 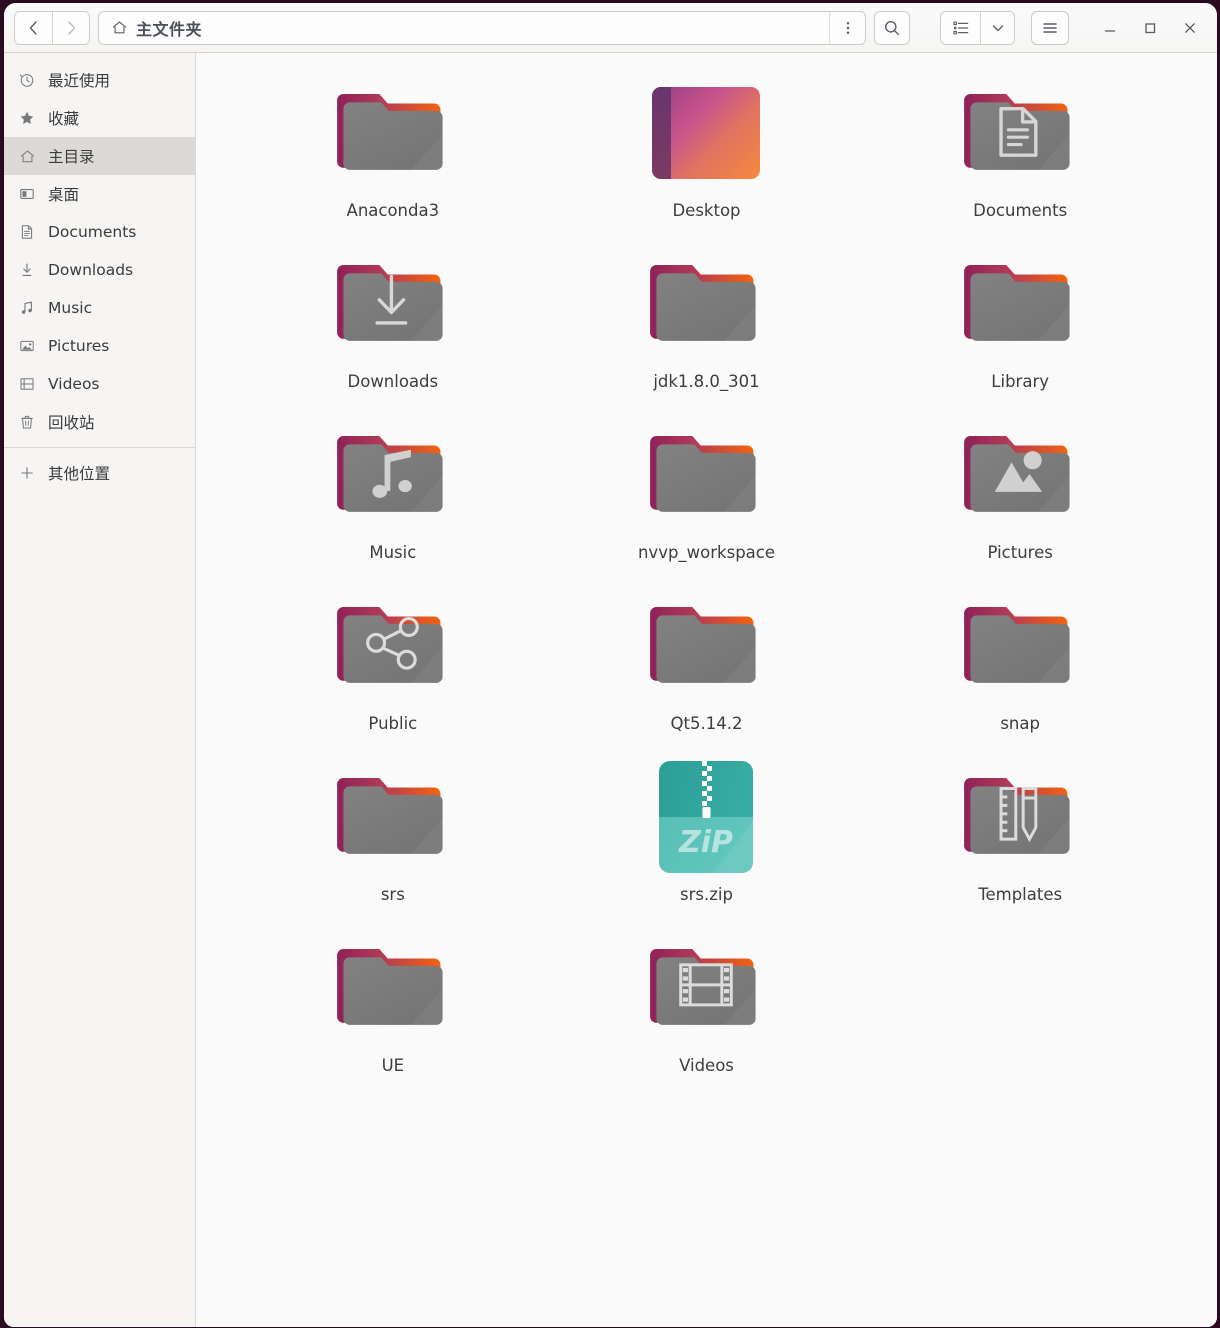 I want to click on file-item: ZiP srs.zip, so click(x=707, y=831).